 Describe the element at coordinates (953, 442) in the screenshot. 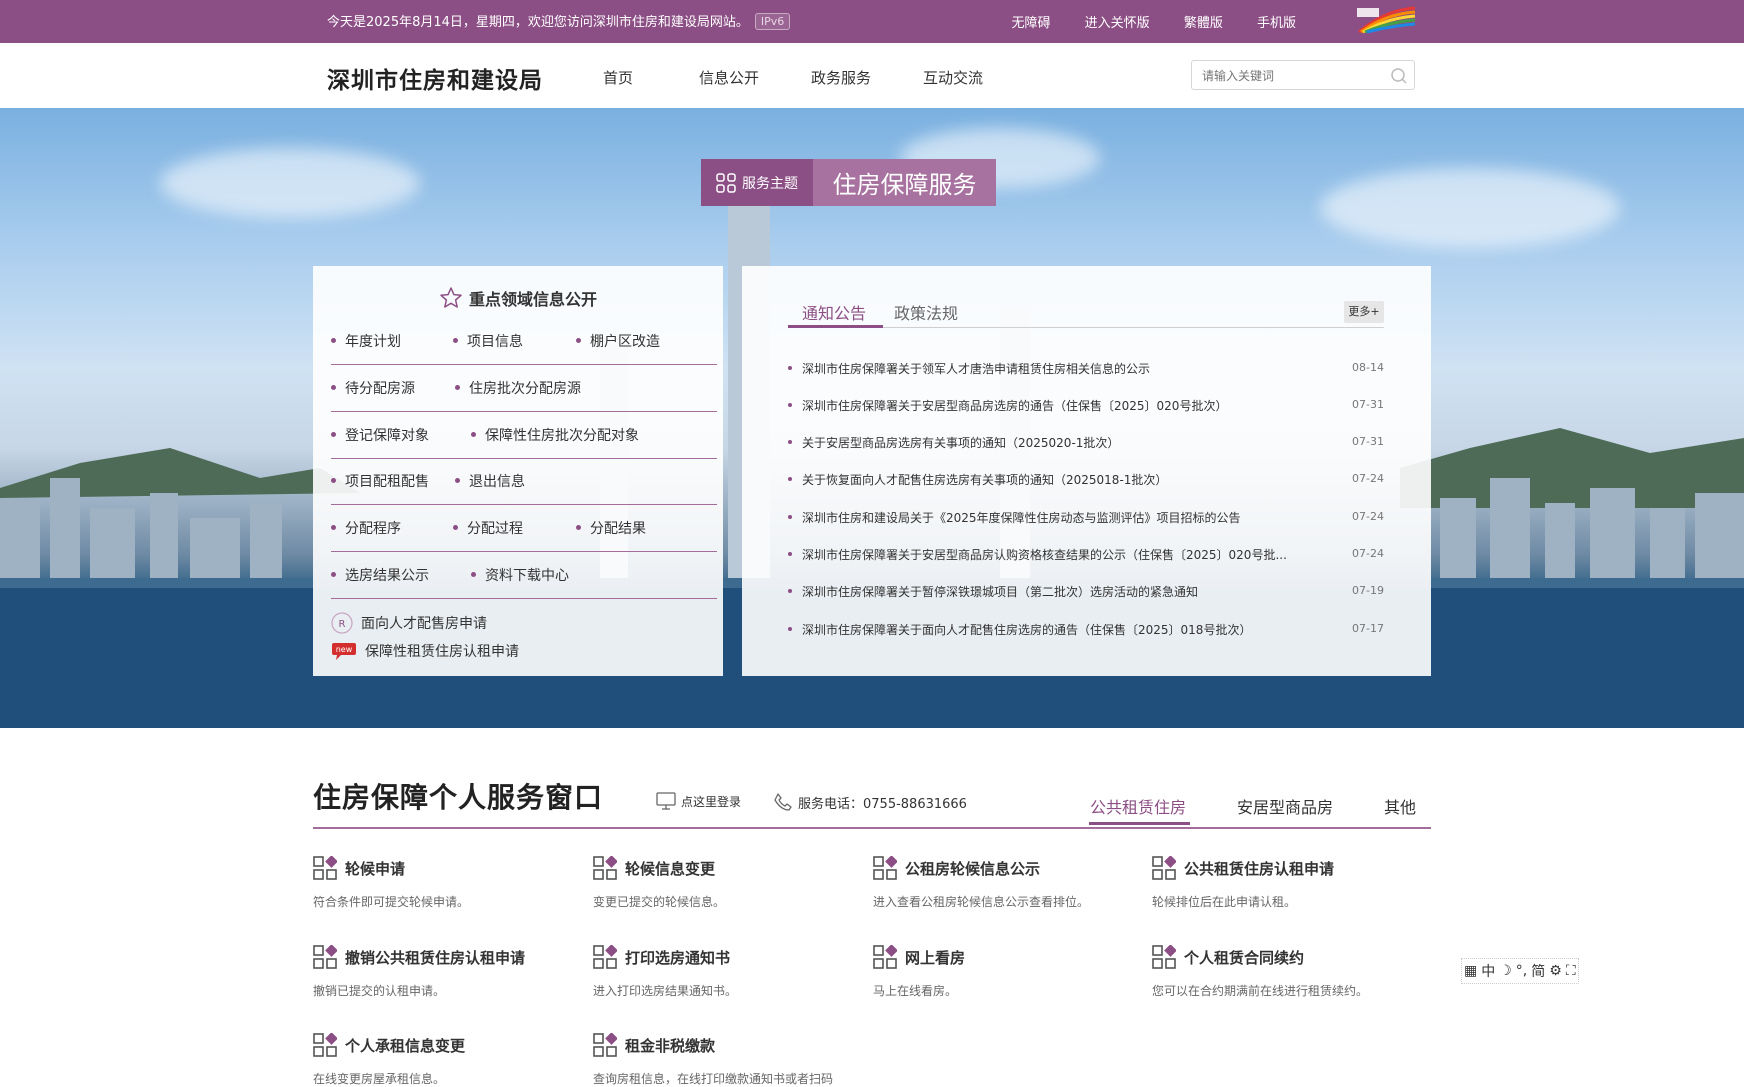

I see `news-title: 关于安居型商品房选房有关事项的通知（2025020-1批次）` at that location.